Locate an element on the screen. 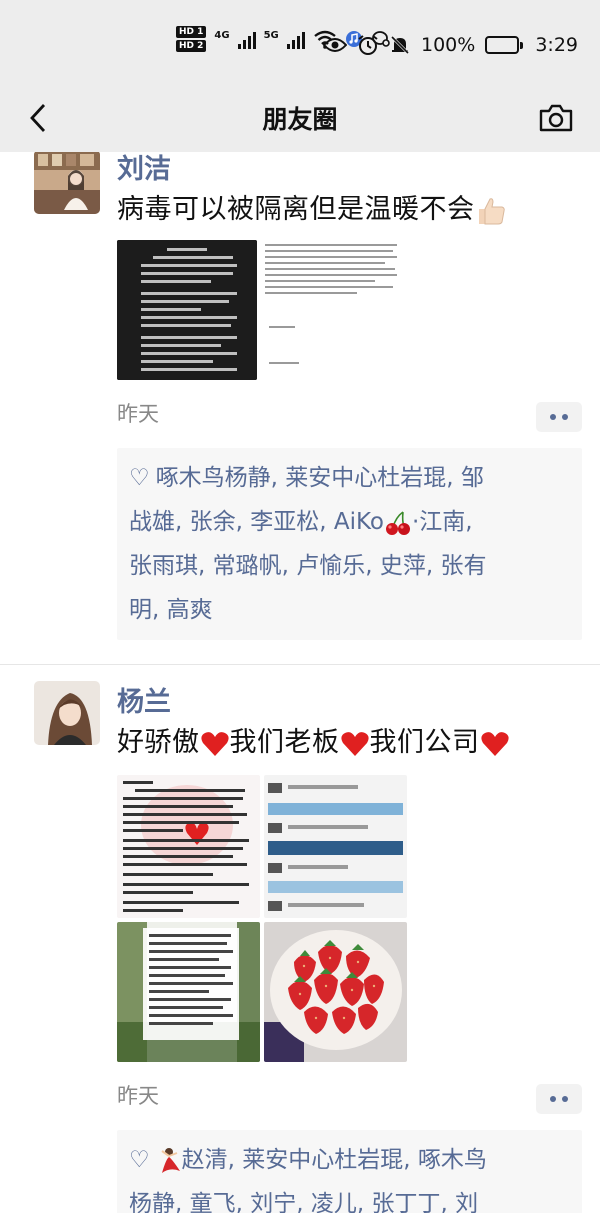 The width and height of the screenshot is (600, 1213). likes-line: 明, 高爽 is located at coordinates (349, 610).